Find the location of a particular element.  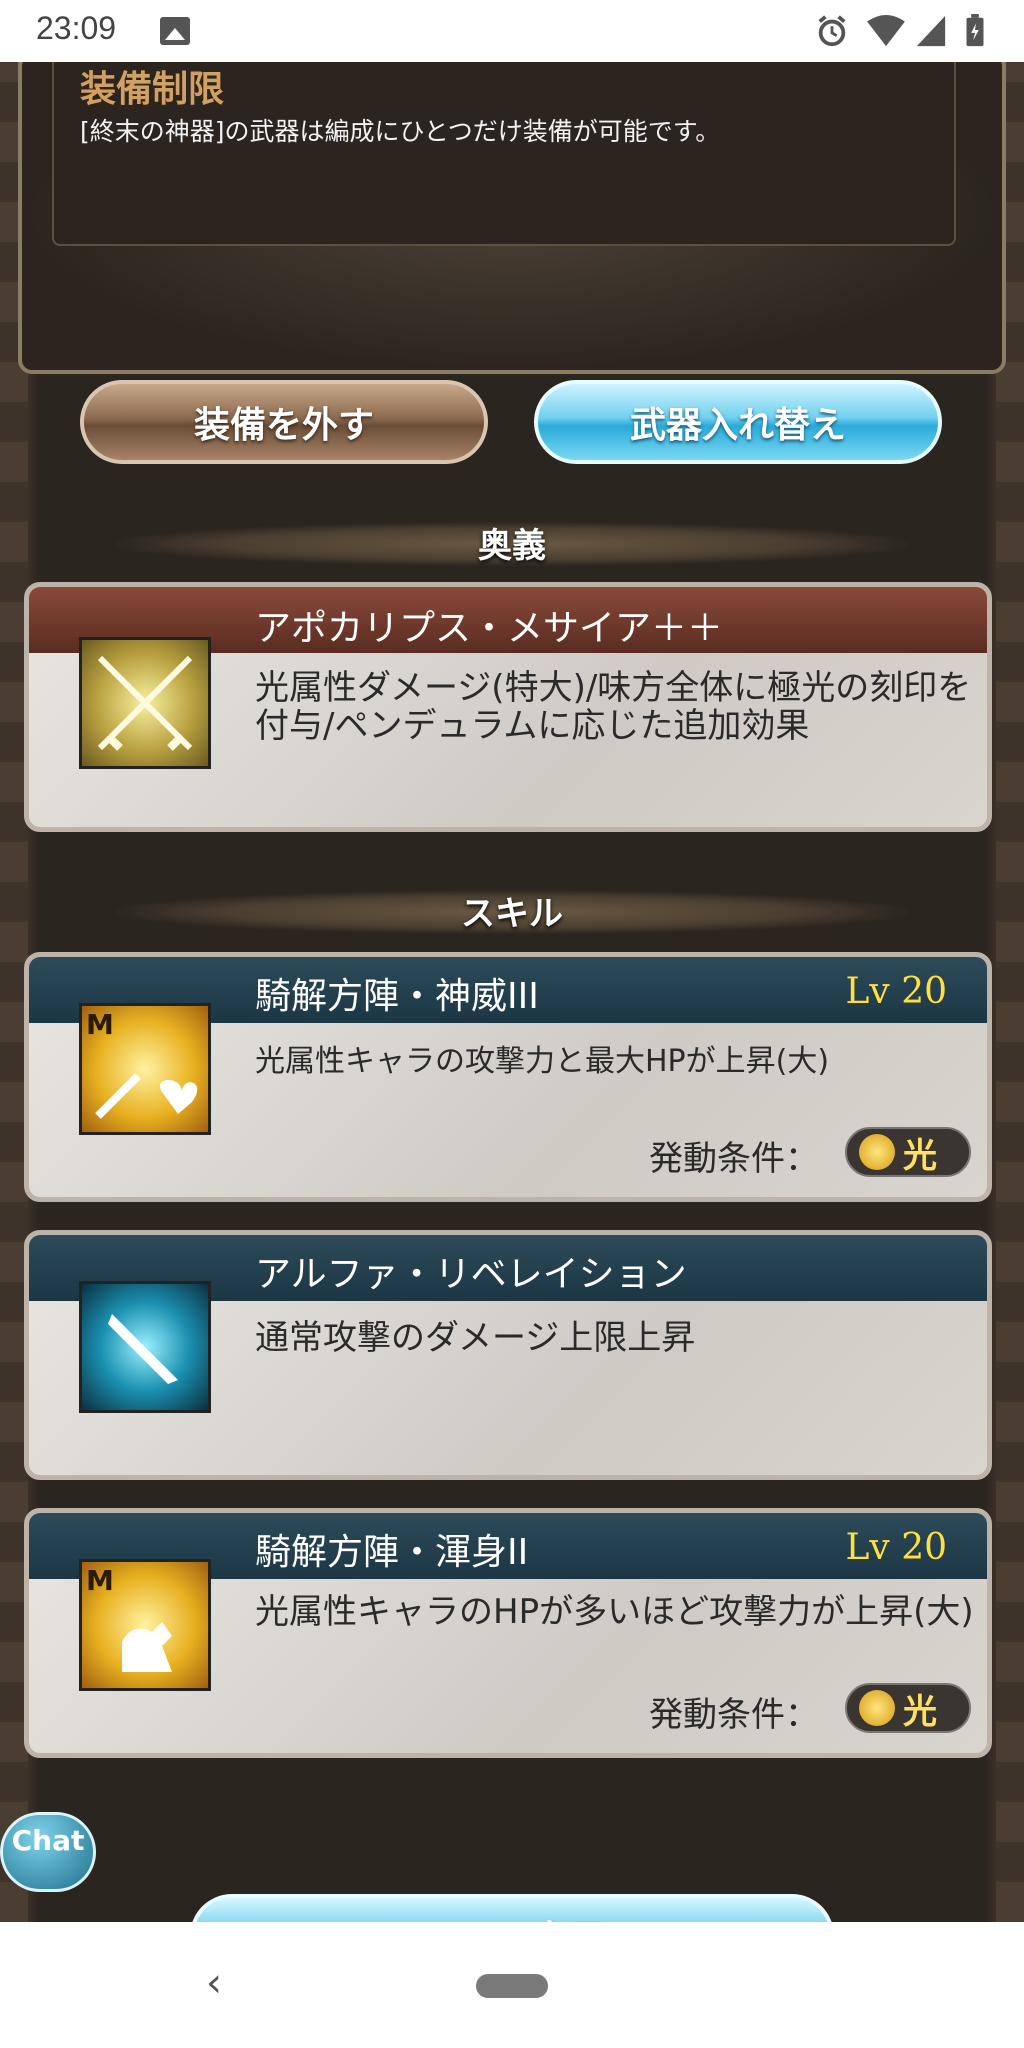

home-button is located at coordinates (512, 1986).